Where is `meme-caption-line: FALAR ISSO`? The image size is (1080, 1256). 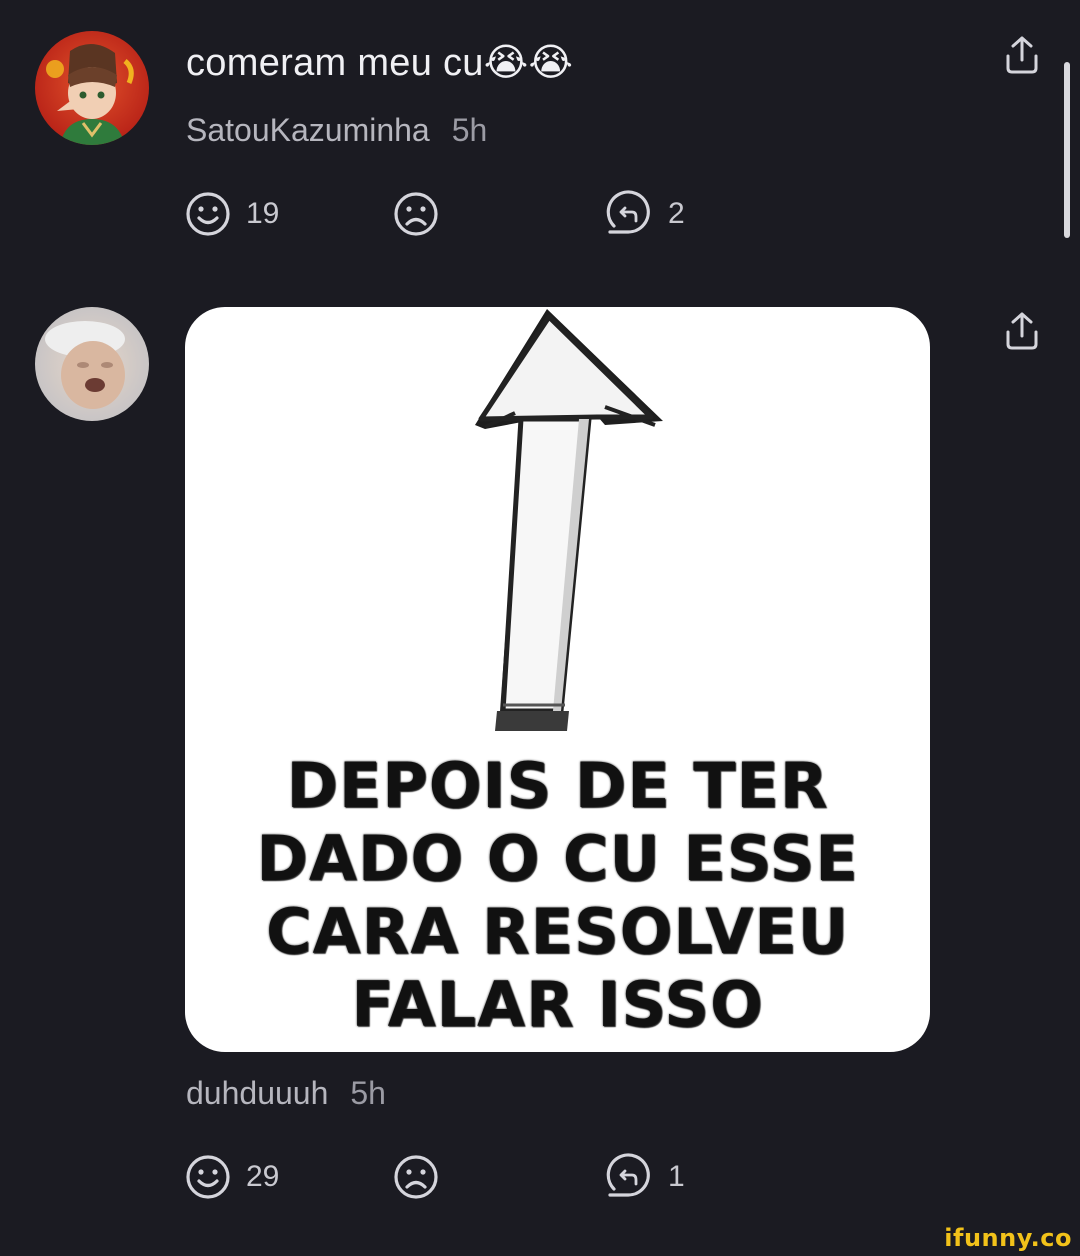 meme-caption-line: FALAR ISSO is located at coordinates (557, 1004).